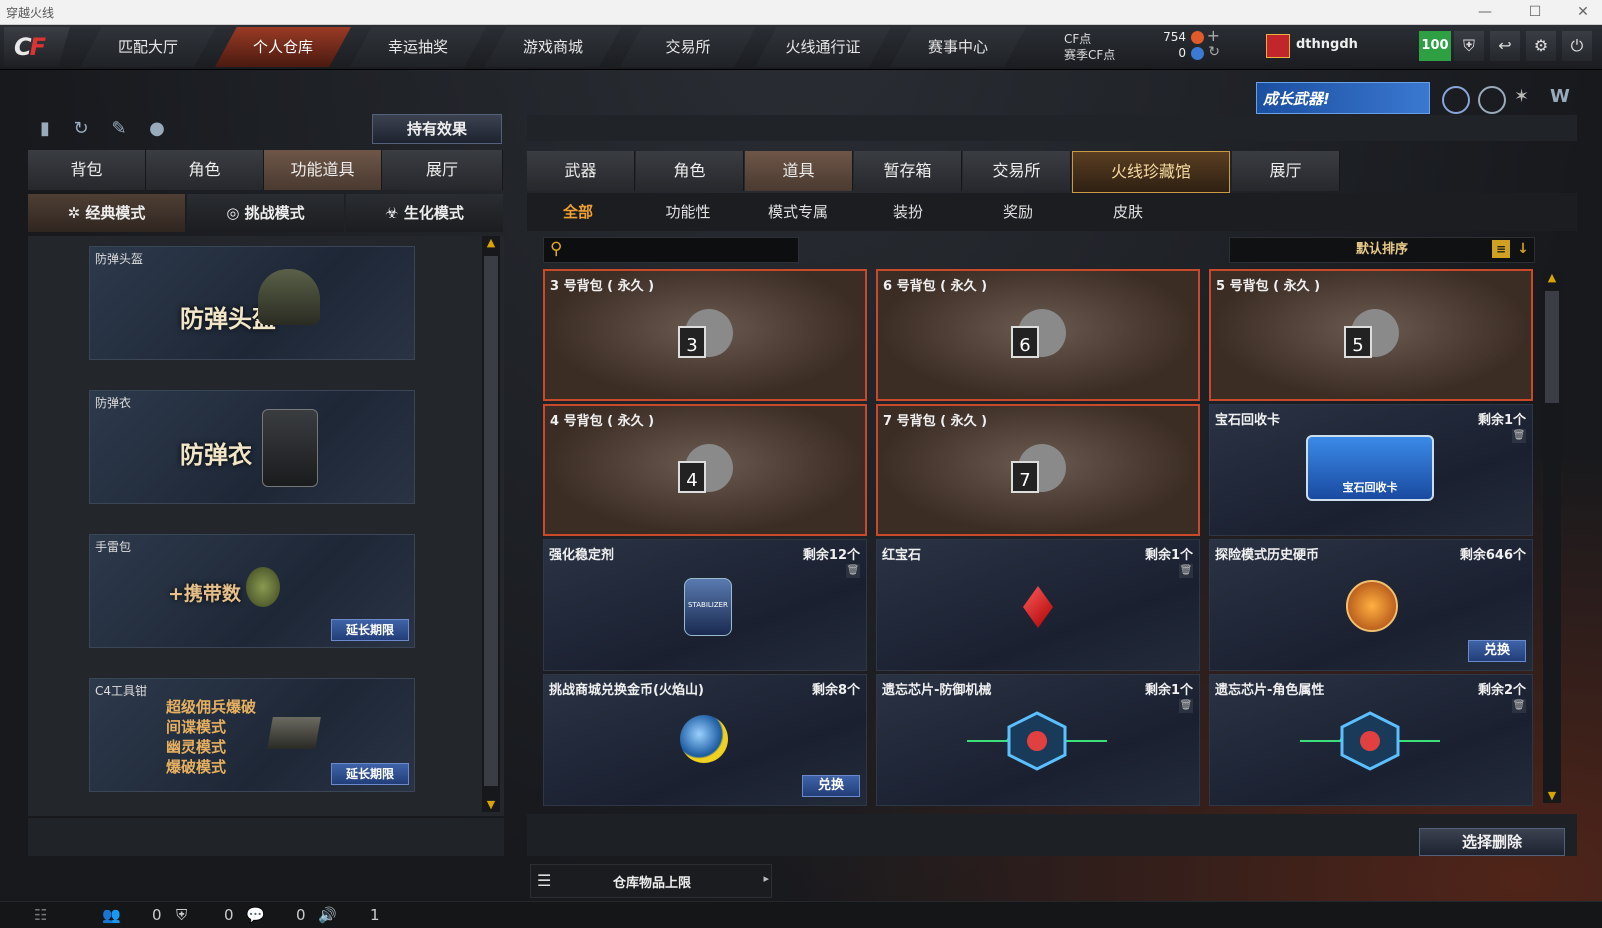 This screenshot has width=1602, height=928. Describe the element at coordinates (798, 212) in the screenshot. I see `subtab-mode-exclusive: 模式专属` at that location.